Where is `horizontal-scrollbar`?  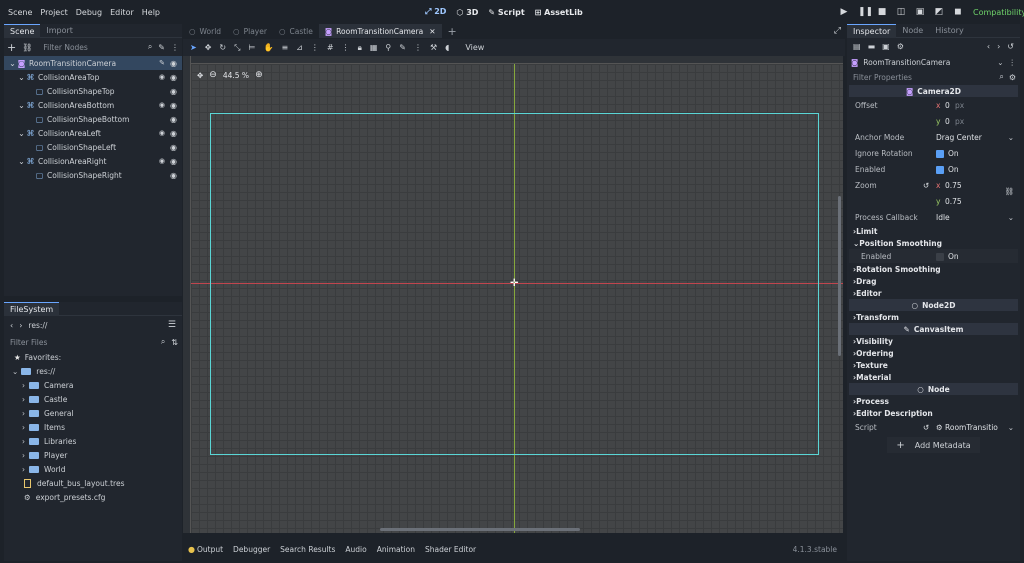
horizontal-scrollbar is located at coordinates (480, 529).